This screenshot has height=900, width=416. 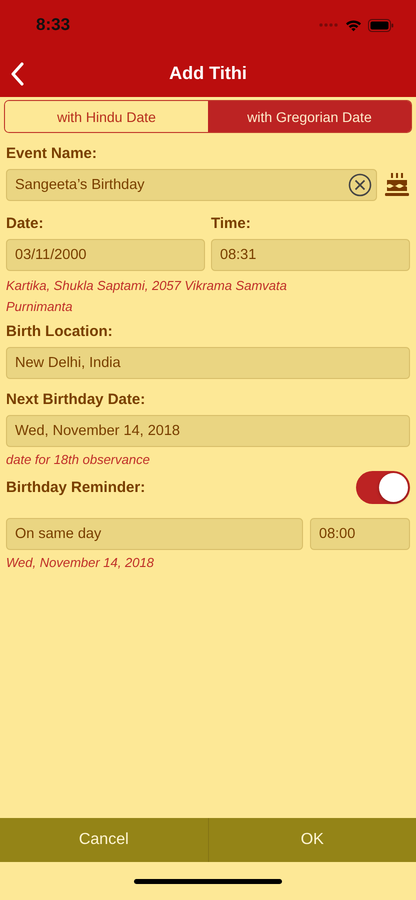 What do you see at coordinates (17, 74) in the screenshot?
I see `back-icon` at bounding box center [17, 74].